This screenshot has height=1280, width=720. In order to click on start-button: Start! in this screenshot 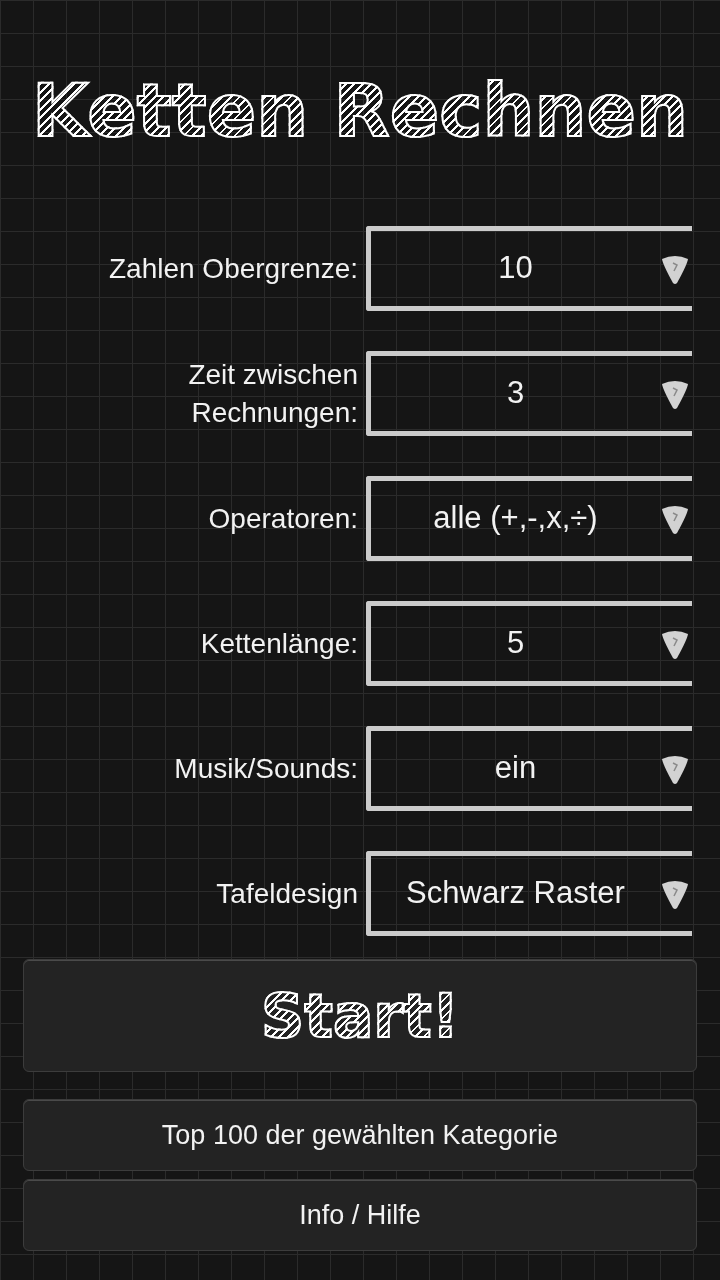, I will do `click(360, 1015)`.